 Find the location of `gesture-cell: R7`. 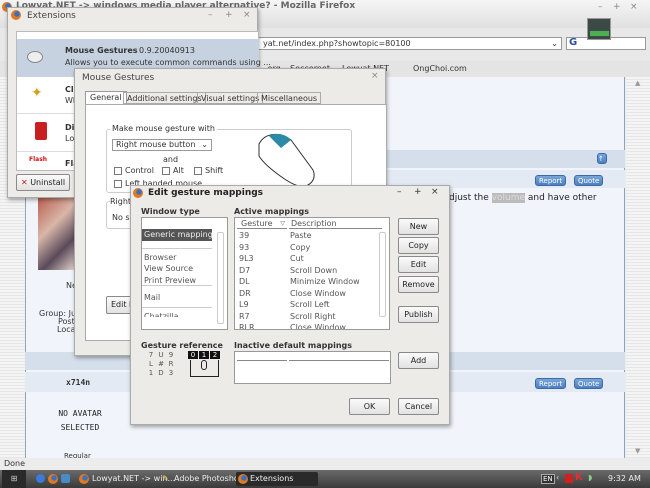

gesture-cell: R7 is located at coordinates (244, 316).